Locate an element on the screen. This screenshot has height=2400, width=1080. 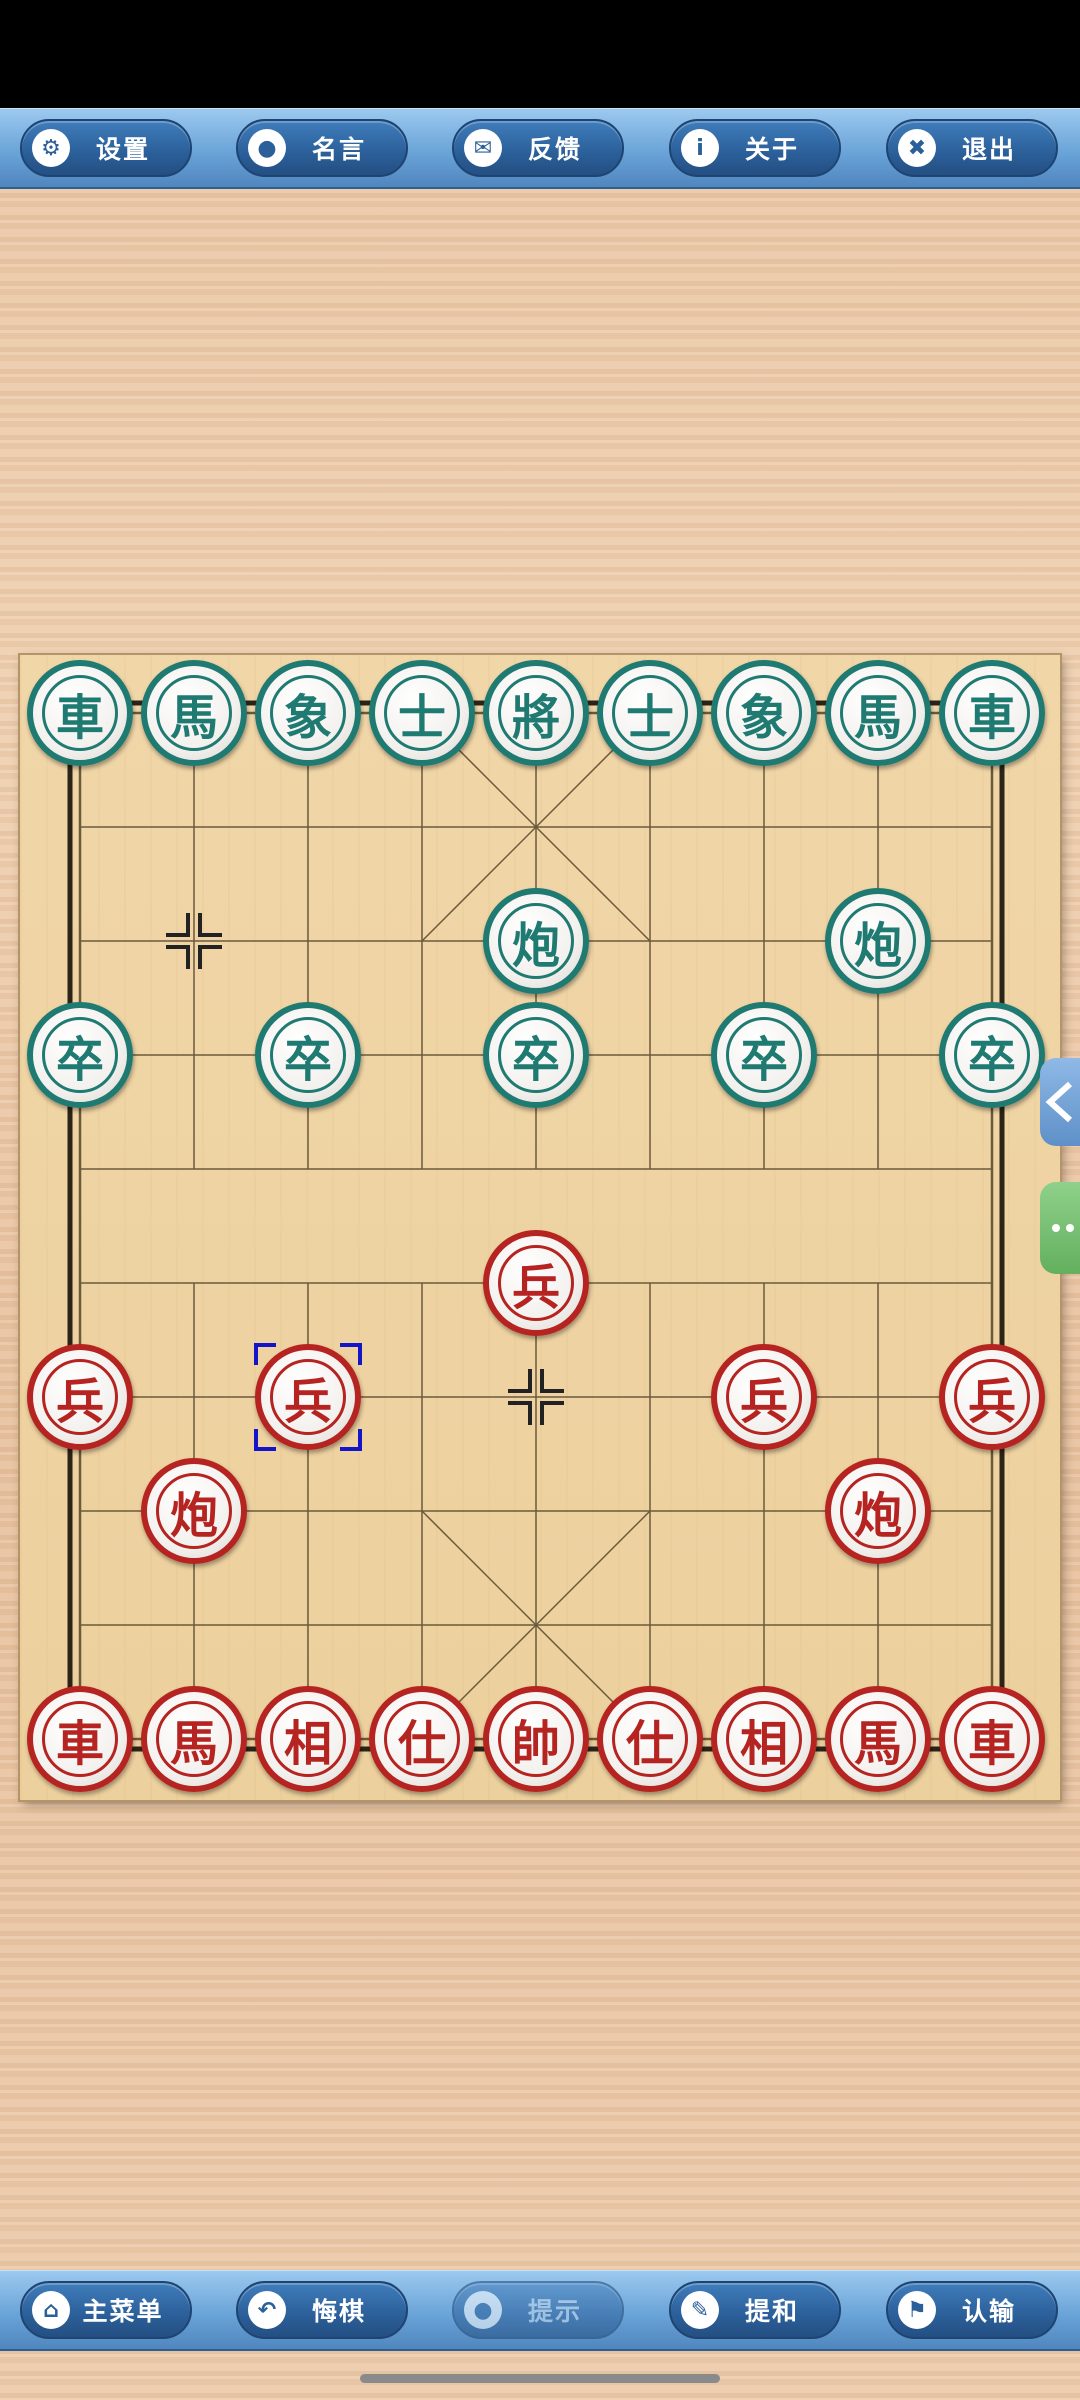
more-dots-icon is located at coordinates (1063, 1228).